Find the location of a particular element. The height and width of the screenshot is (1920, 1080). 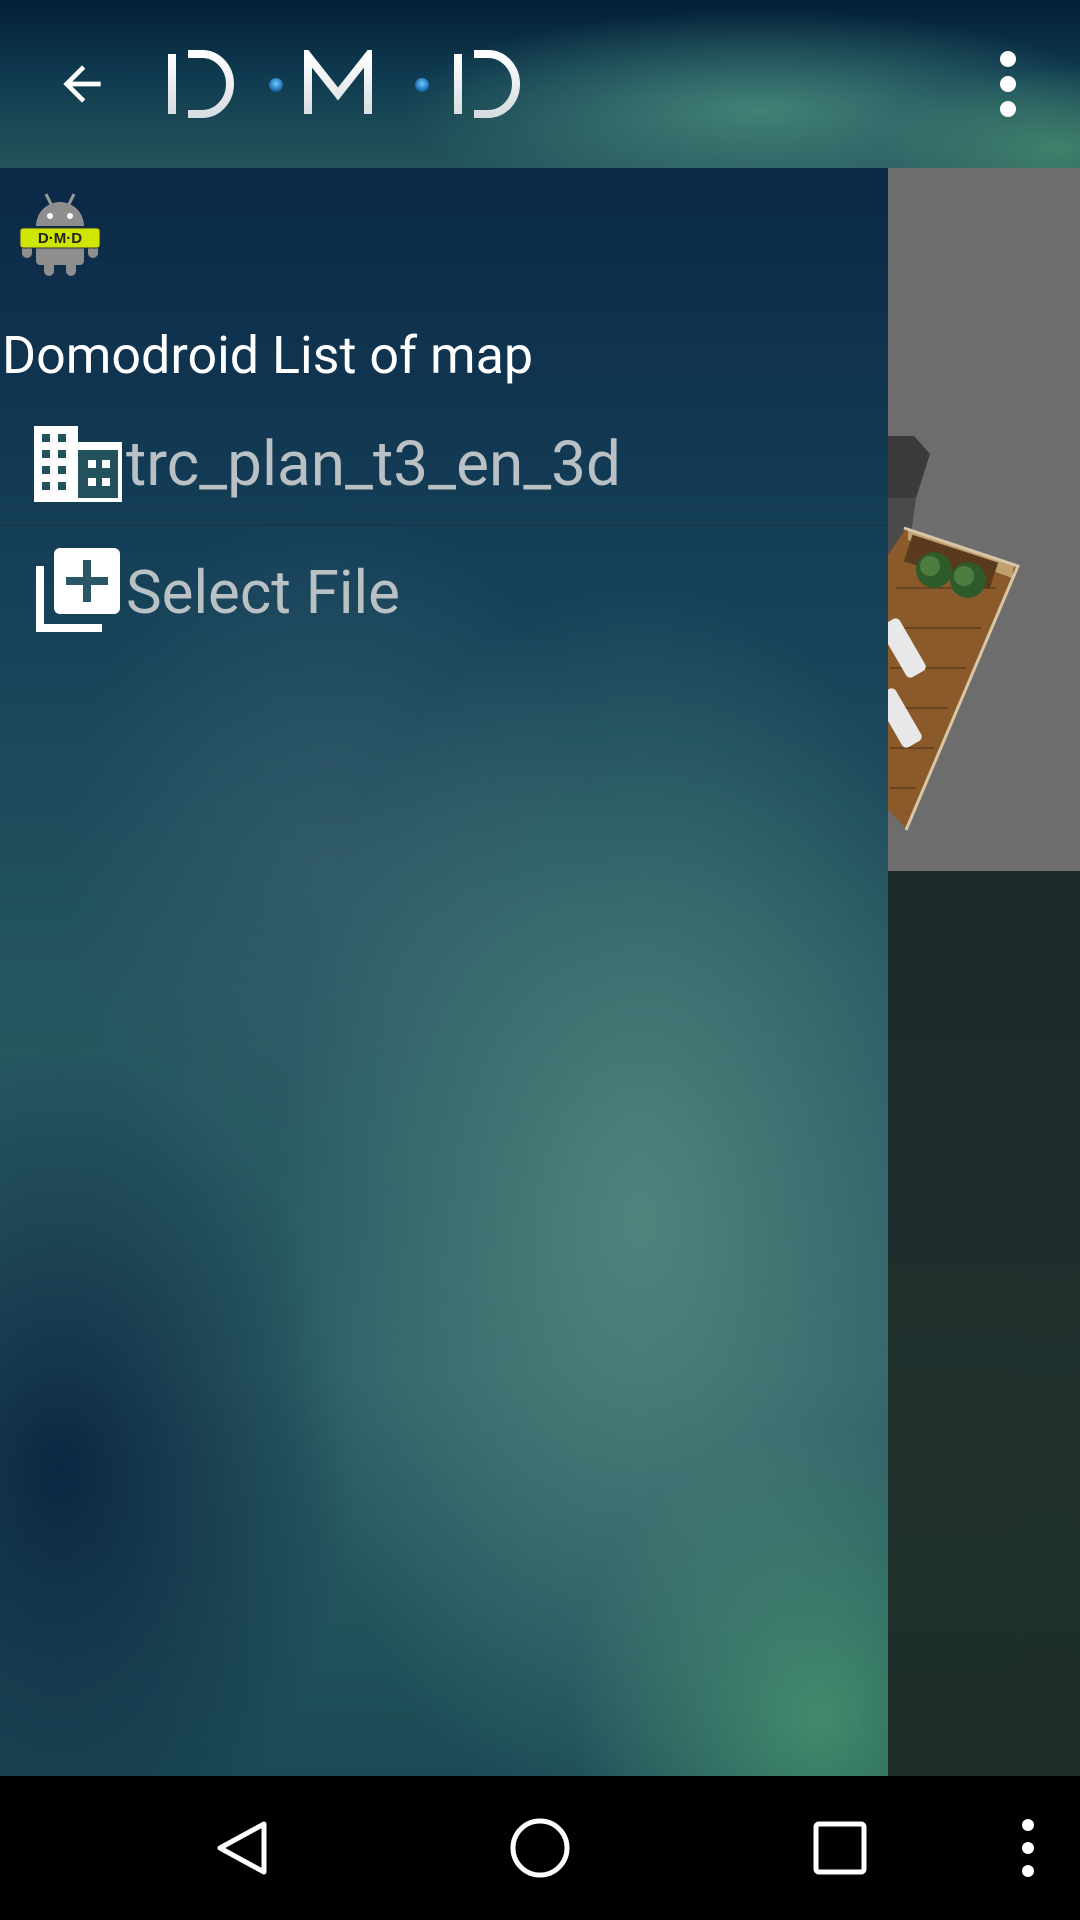

android-dmd-icon: D·M·D is located at coordinates (60, 234).